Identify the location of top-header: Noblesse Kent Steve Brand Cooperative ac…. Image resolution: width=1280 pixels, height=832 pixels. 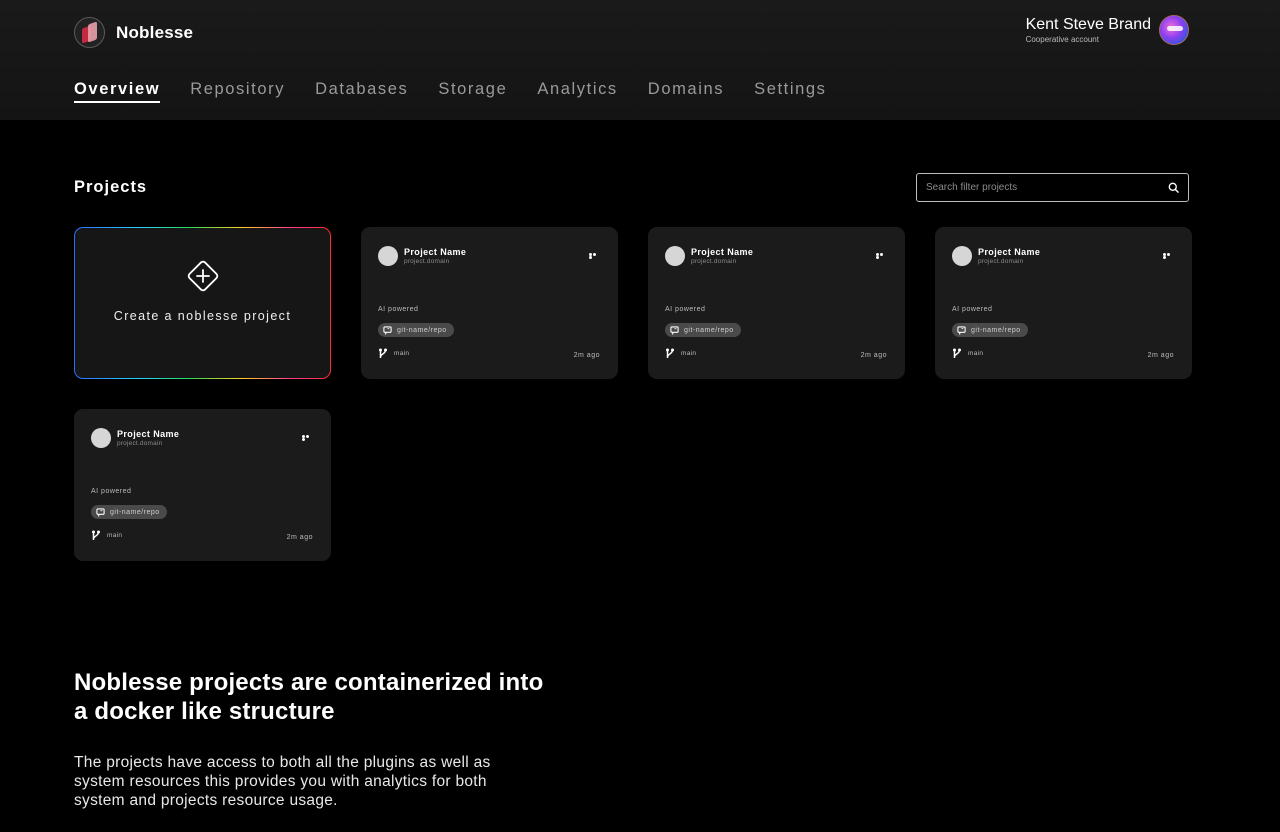
(640, 60).